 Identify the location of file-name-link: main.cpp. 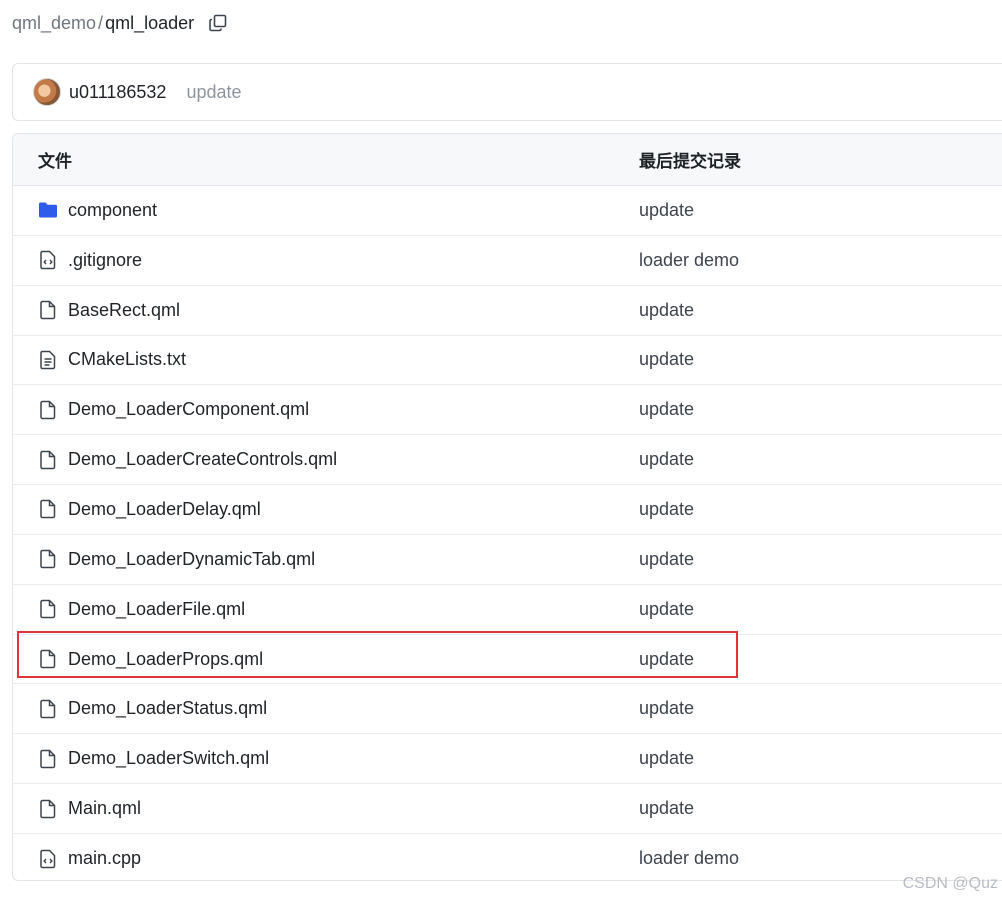
(104, 858).